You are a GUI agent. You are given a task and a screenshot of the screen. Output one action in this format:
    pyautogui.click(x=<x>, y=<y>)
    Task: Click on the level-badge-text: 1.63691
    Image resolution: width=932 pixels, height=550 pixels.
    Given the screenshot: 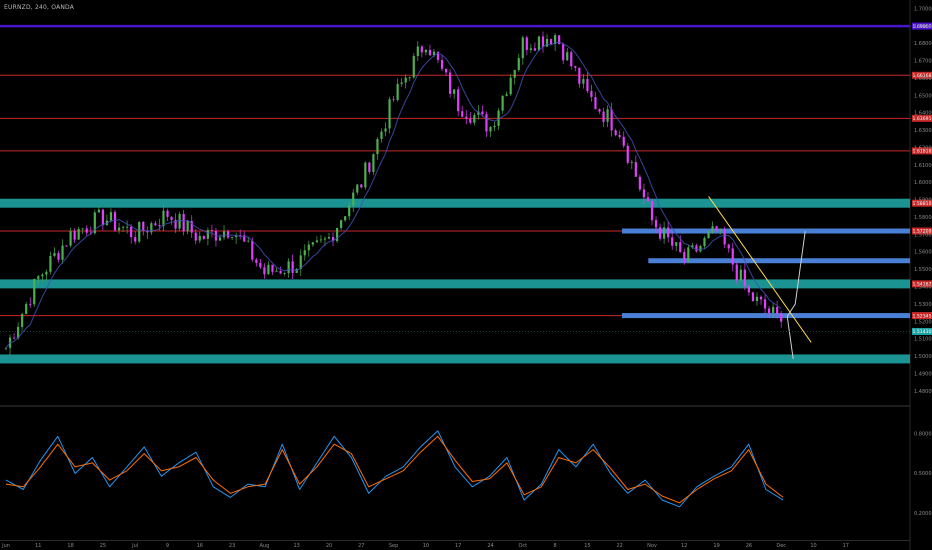 What is the action you would take?
    pyautogui.click(x=922, y=119)
    